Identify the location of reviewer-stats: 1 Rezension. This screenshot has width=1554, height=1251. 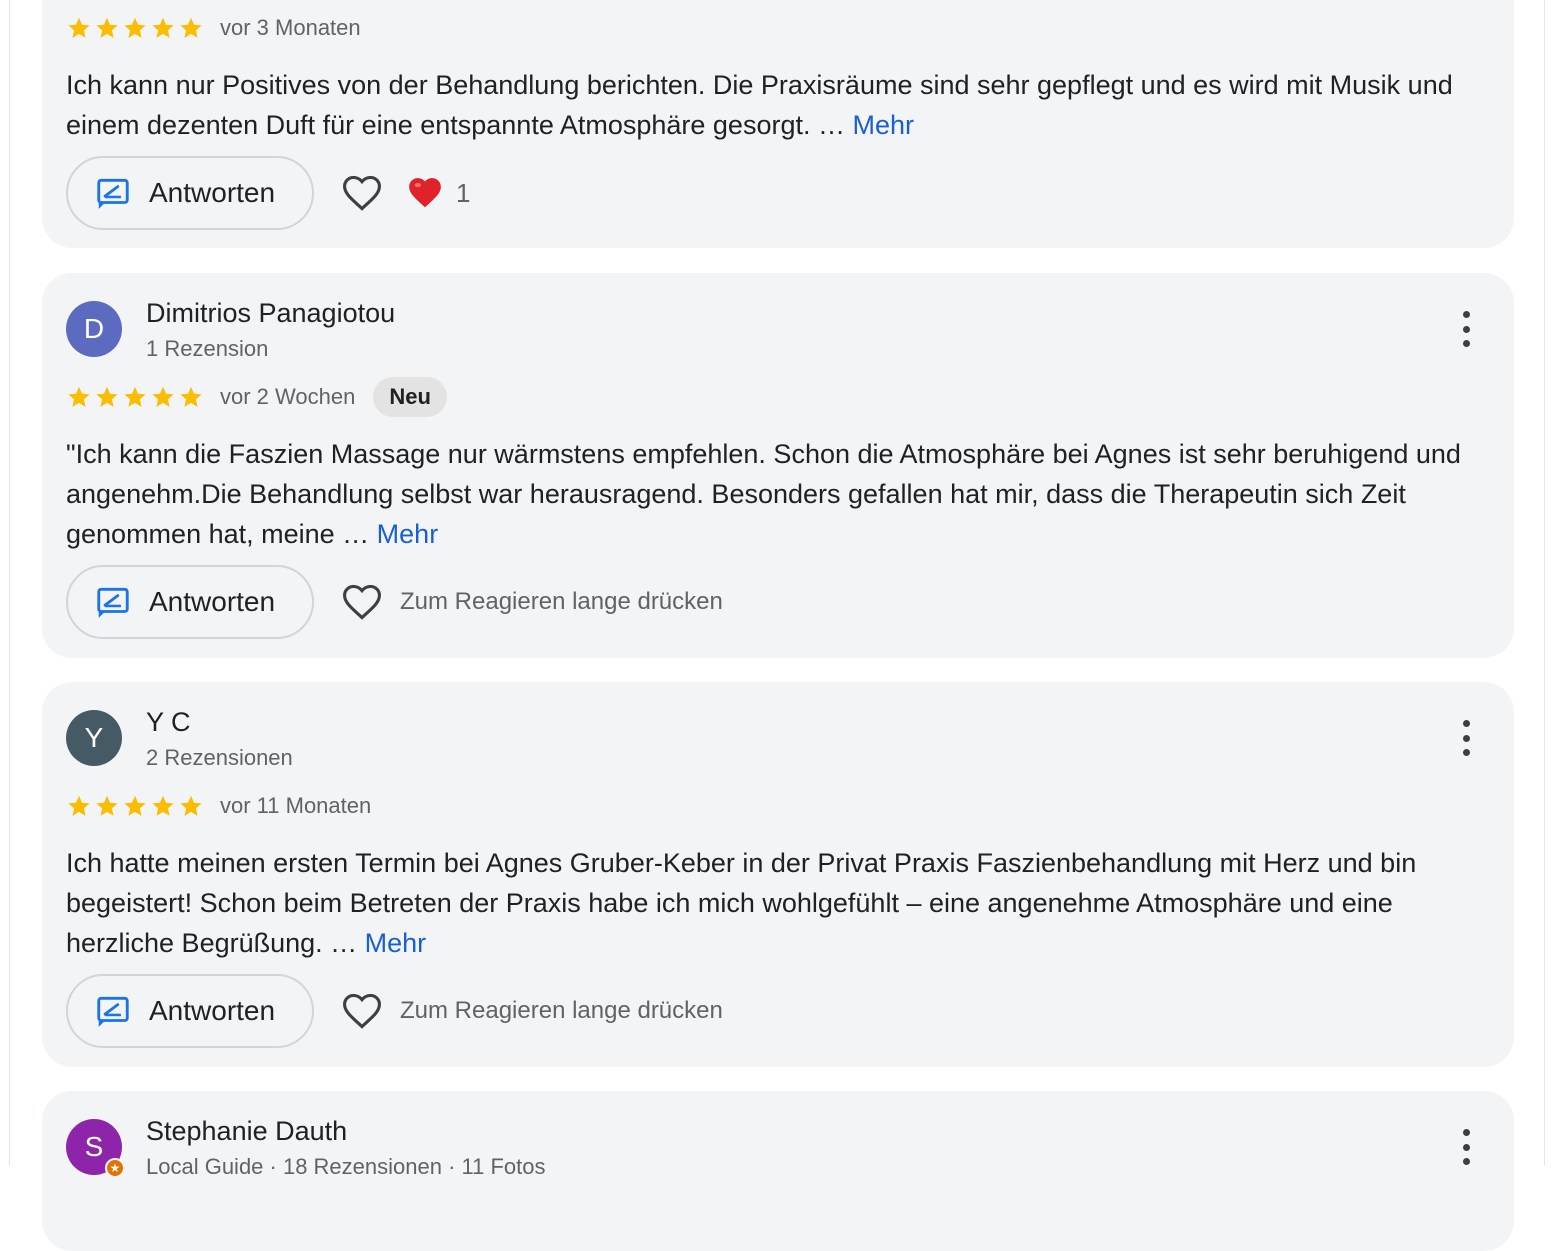
(207, 348).